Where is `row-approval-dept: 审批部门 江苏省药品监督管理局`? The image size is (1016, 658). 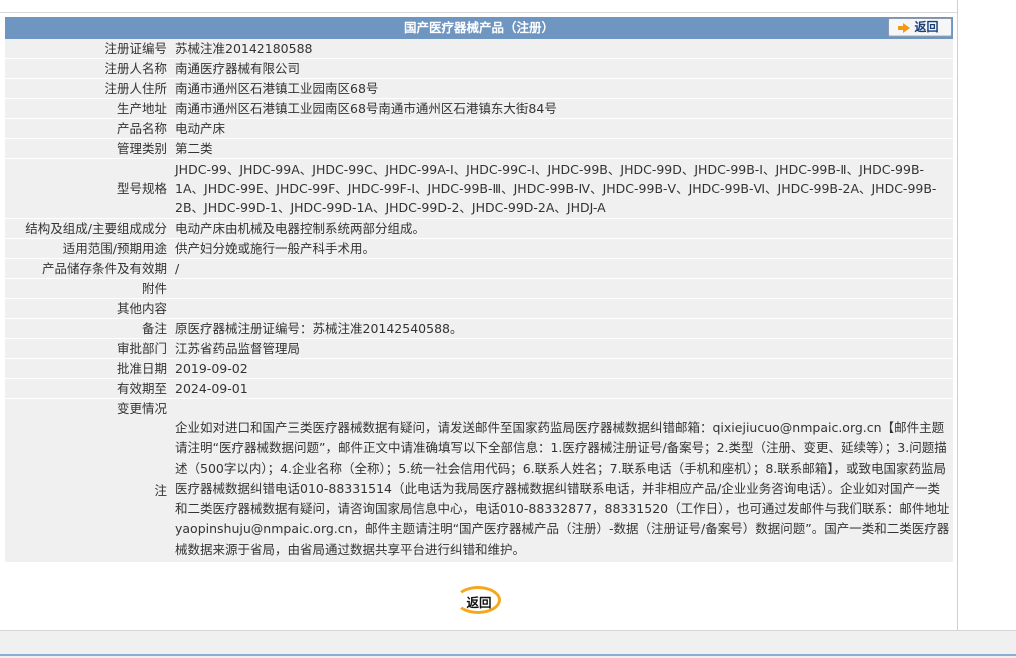 row-approval-dept: 审批部门 江苏省药品监督管理局 is located at coordinates (479, 349).